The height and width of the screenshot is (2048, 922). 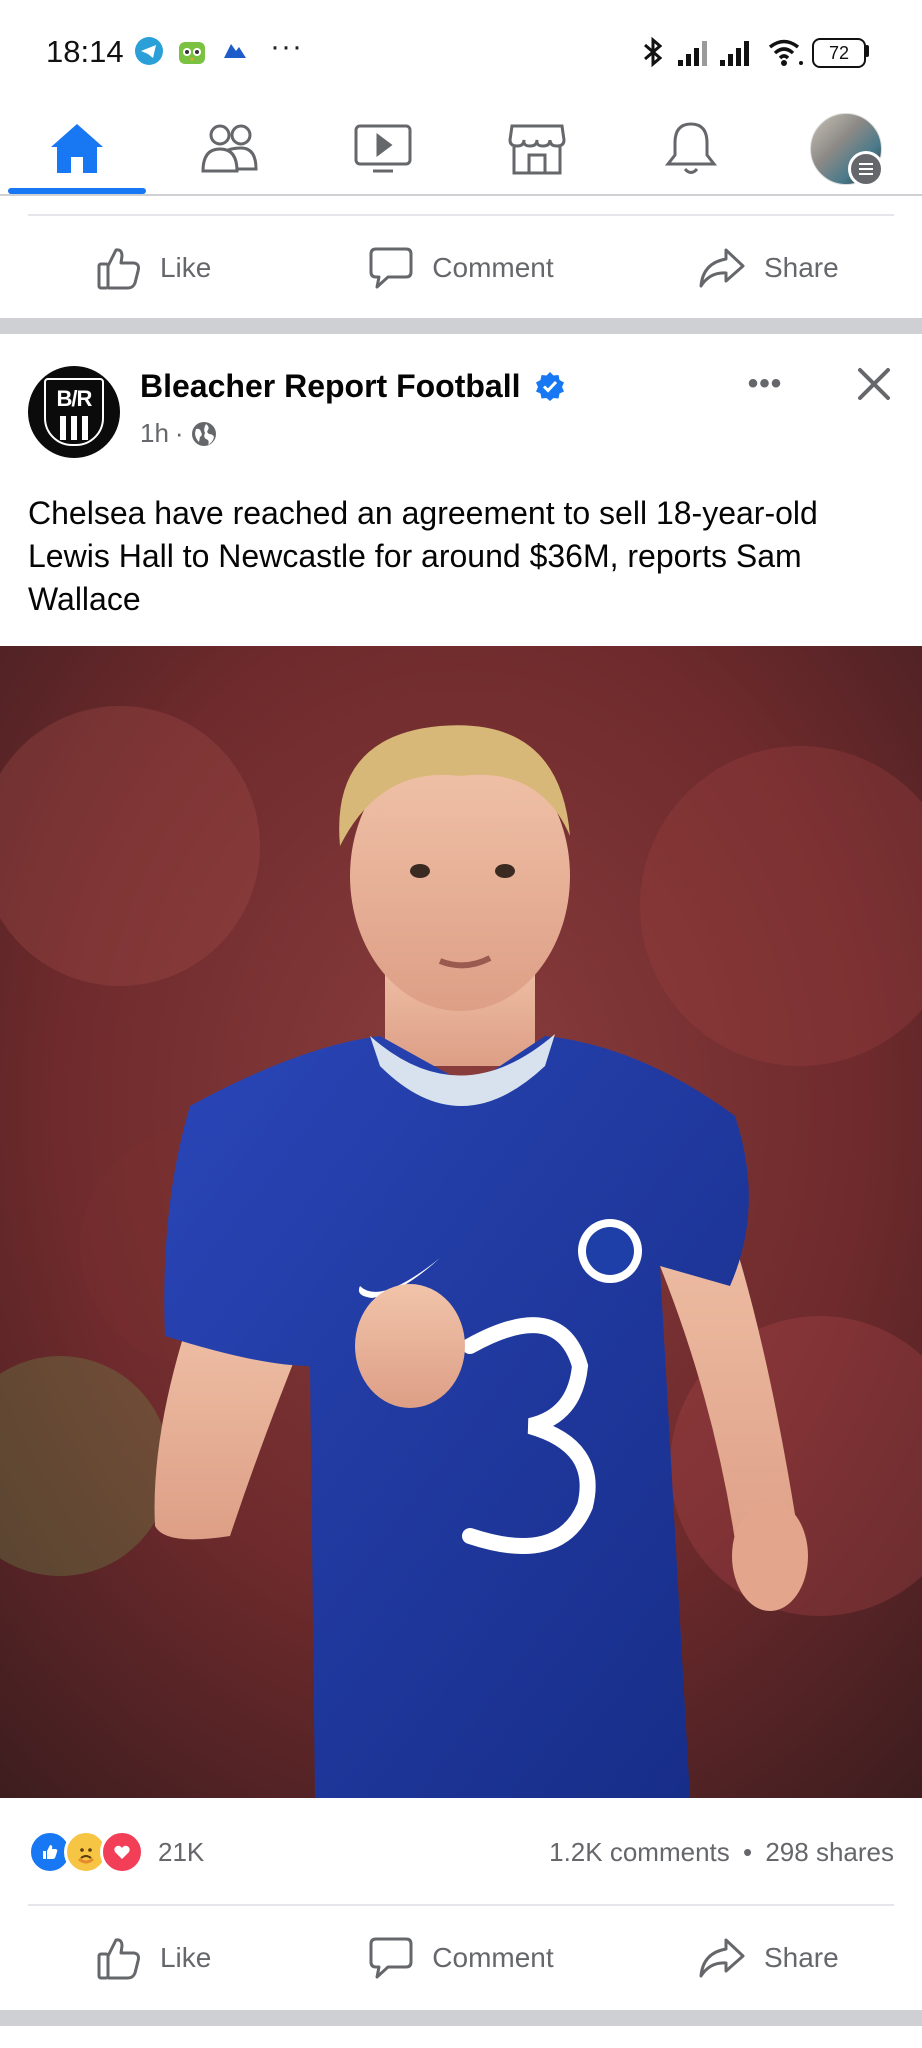 I want to click on video-icon, so click(x=383, y=148).